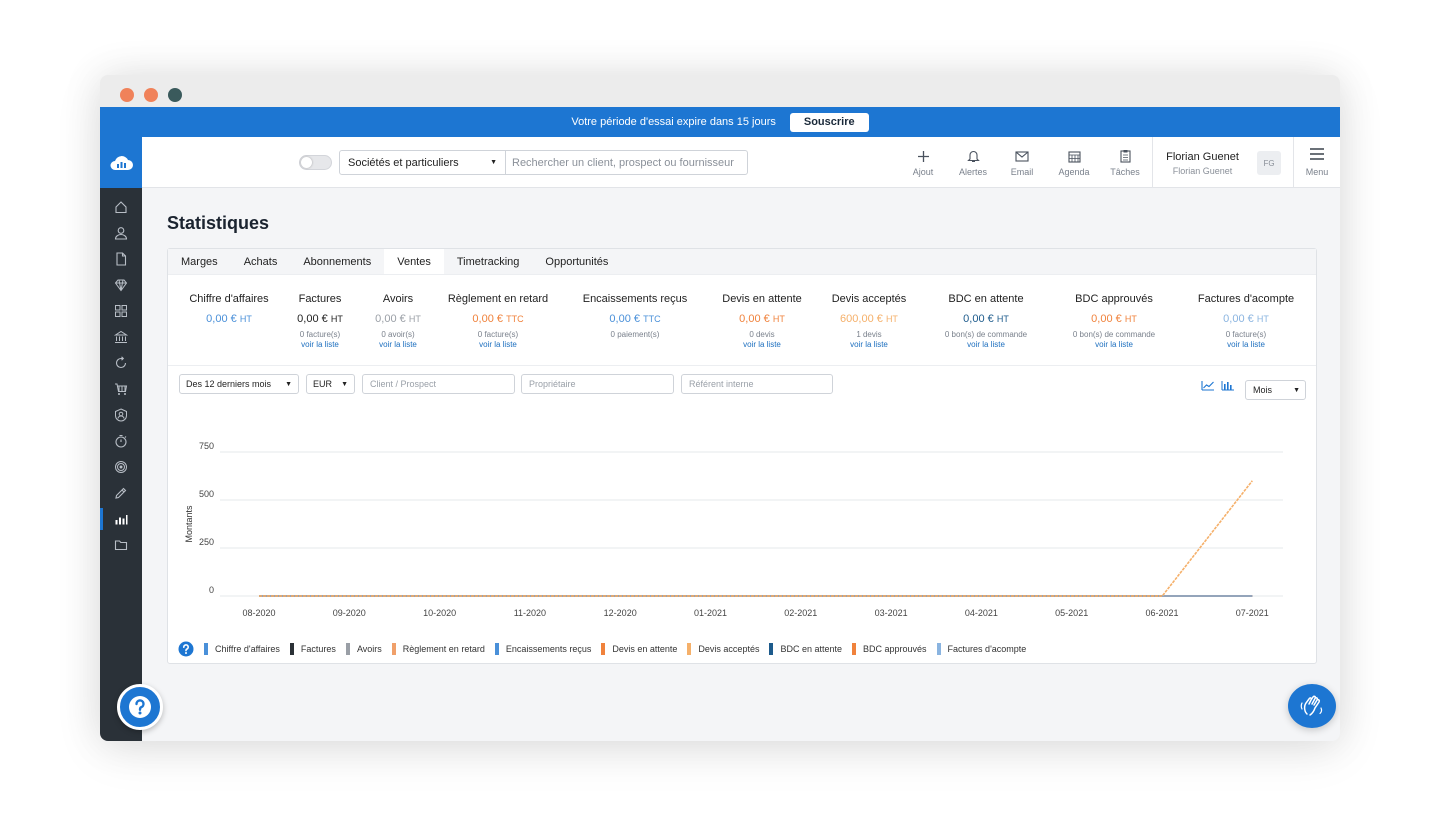  What do you see at coordinates (493, 162) in the screenshot?
I see `chevron-down-icon: ▼` at bounding box center [493, 162].